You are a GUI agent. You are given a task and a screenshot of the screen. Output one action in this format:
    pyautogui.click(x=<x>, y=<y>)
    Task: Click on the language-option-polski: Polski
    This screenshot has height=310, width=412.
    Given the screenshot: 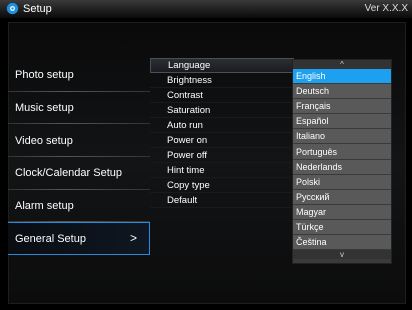 What is the action you would take?
    pyautogui.click(x=342, y=182)
    